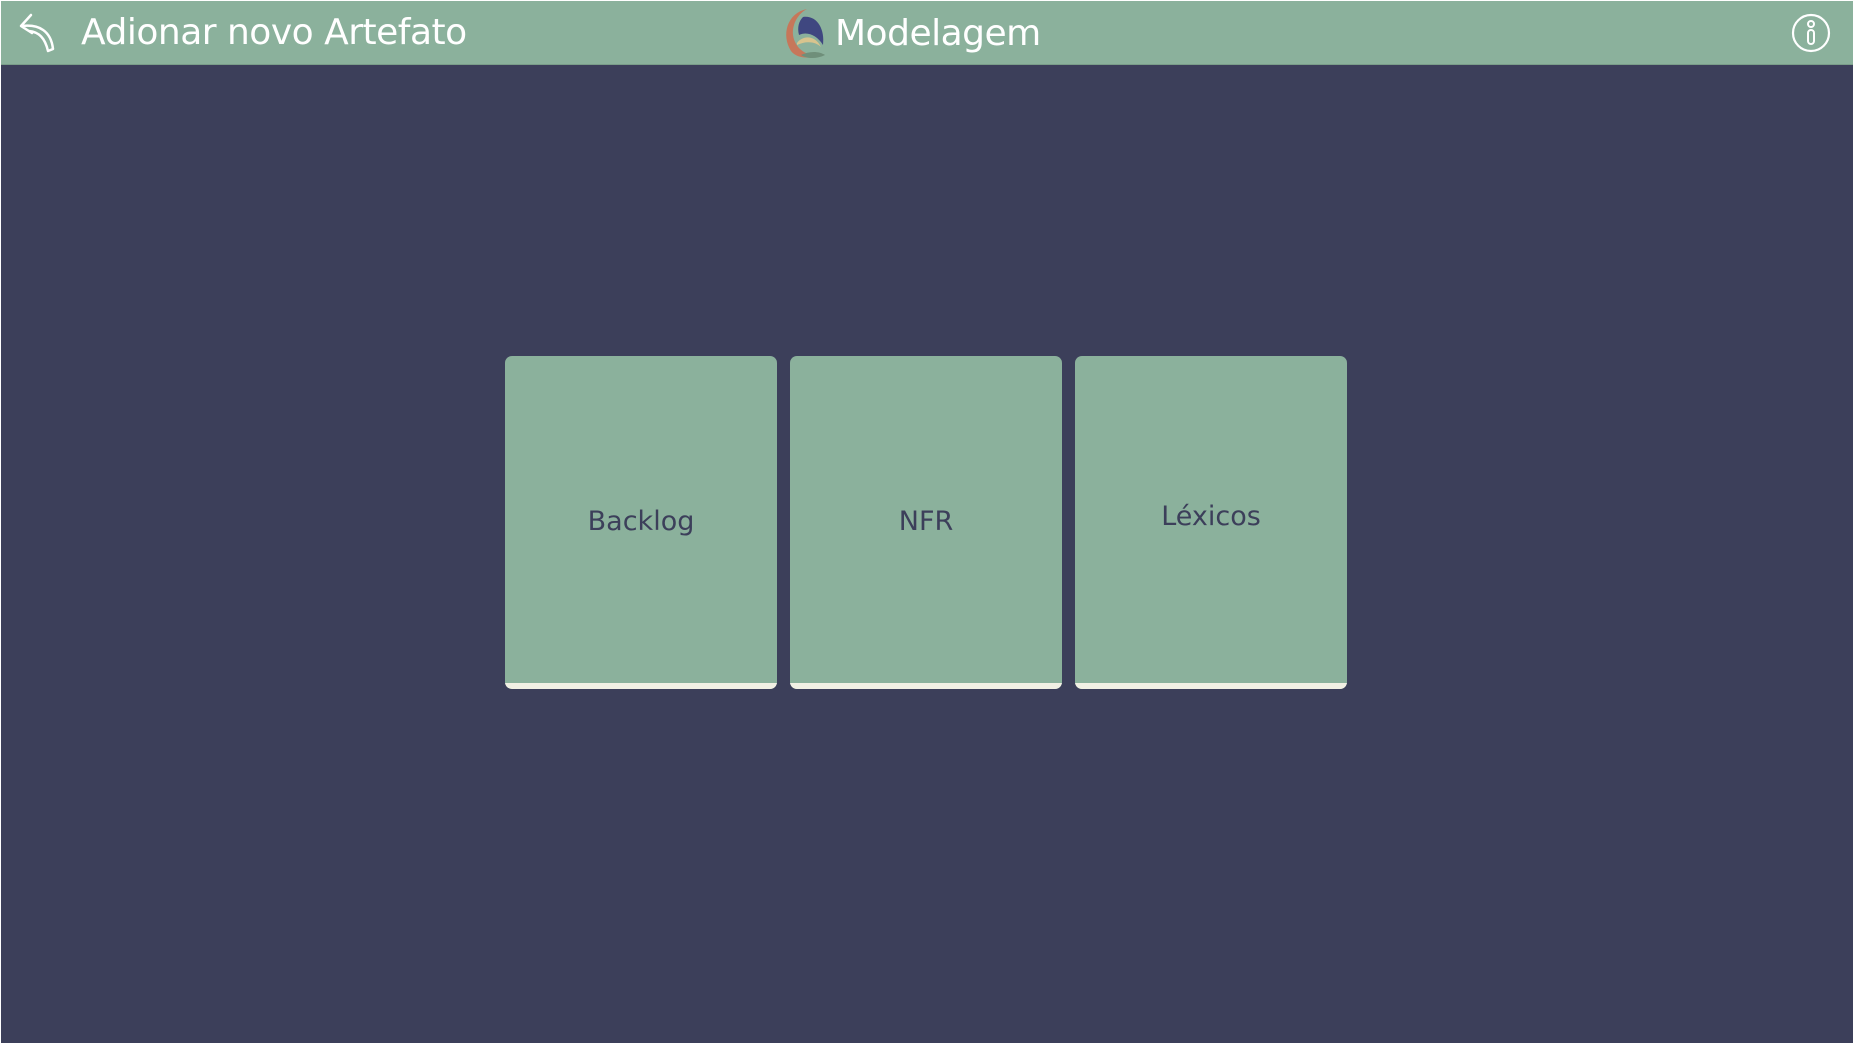  I want to click on info-button, so click(1811, 33).